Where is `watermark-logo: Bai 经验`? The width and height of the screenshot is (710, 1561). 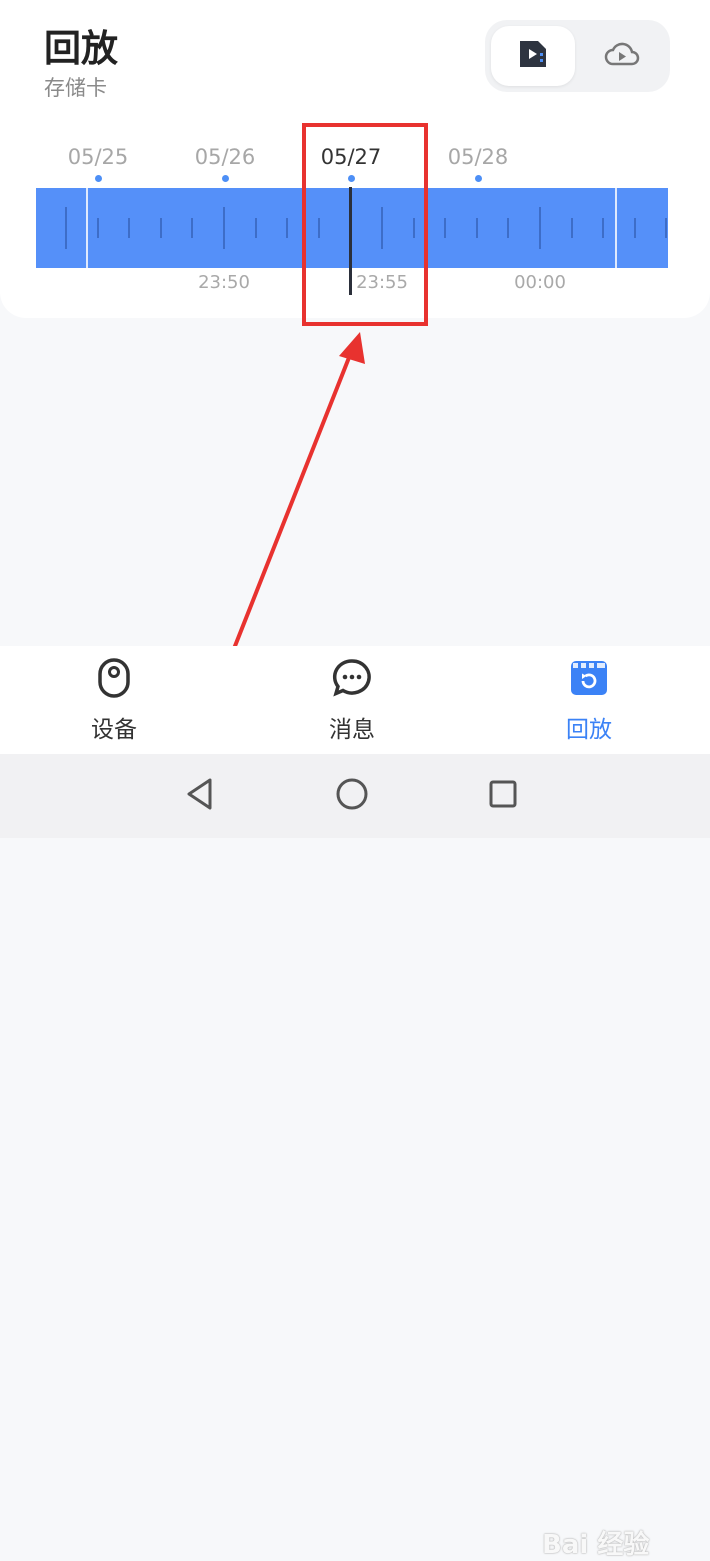
watermark-logo: Bai 经验 is located at coordinates (596, 1545).